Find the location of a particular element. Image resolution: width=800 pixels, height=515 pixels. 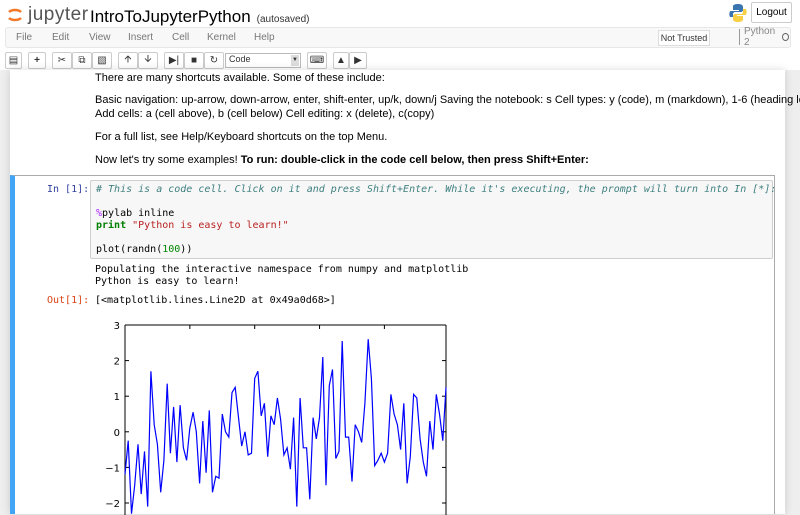

copy-icon: ⧉ is located at coordinates (82, 60).